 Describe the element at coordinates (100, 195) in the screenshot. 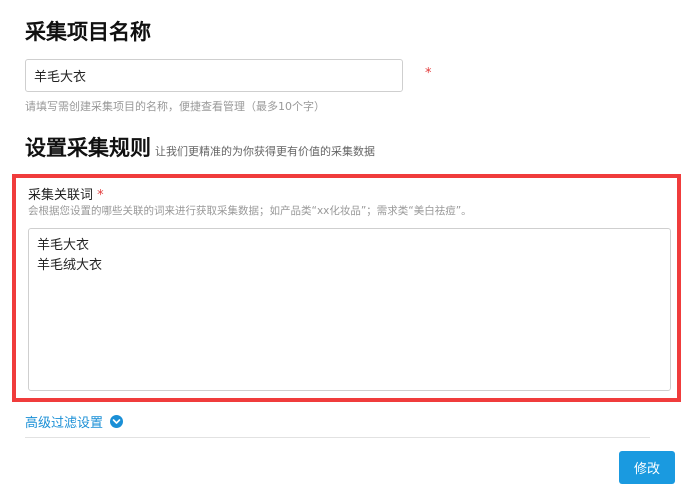

I see `keywords-required-mark: *` at that location.